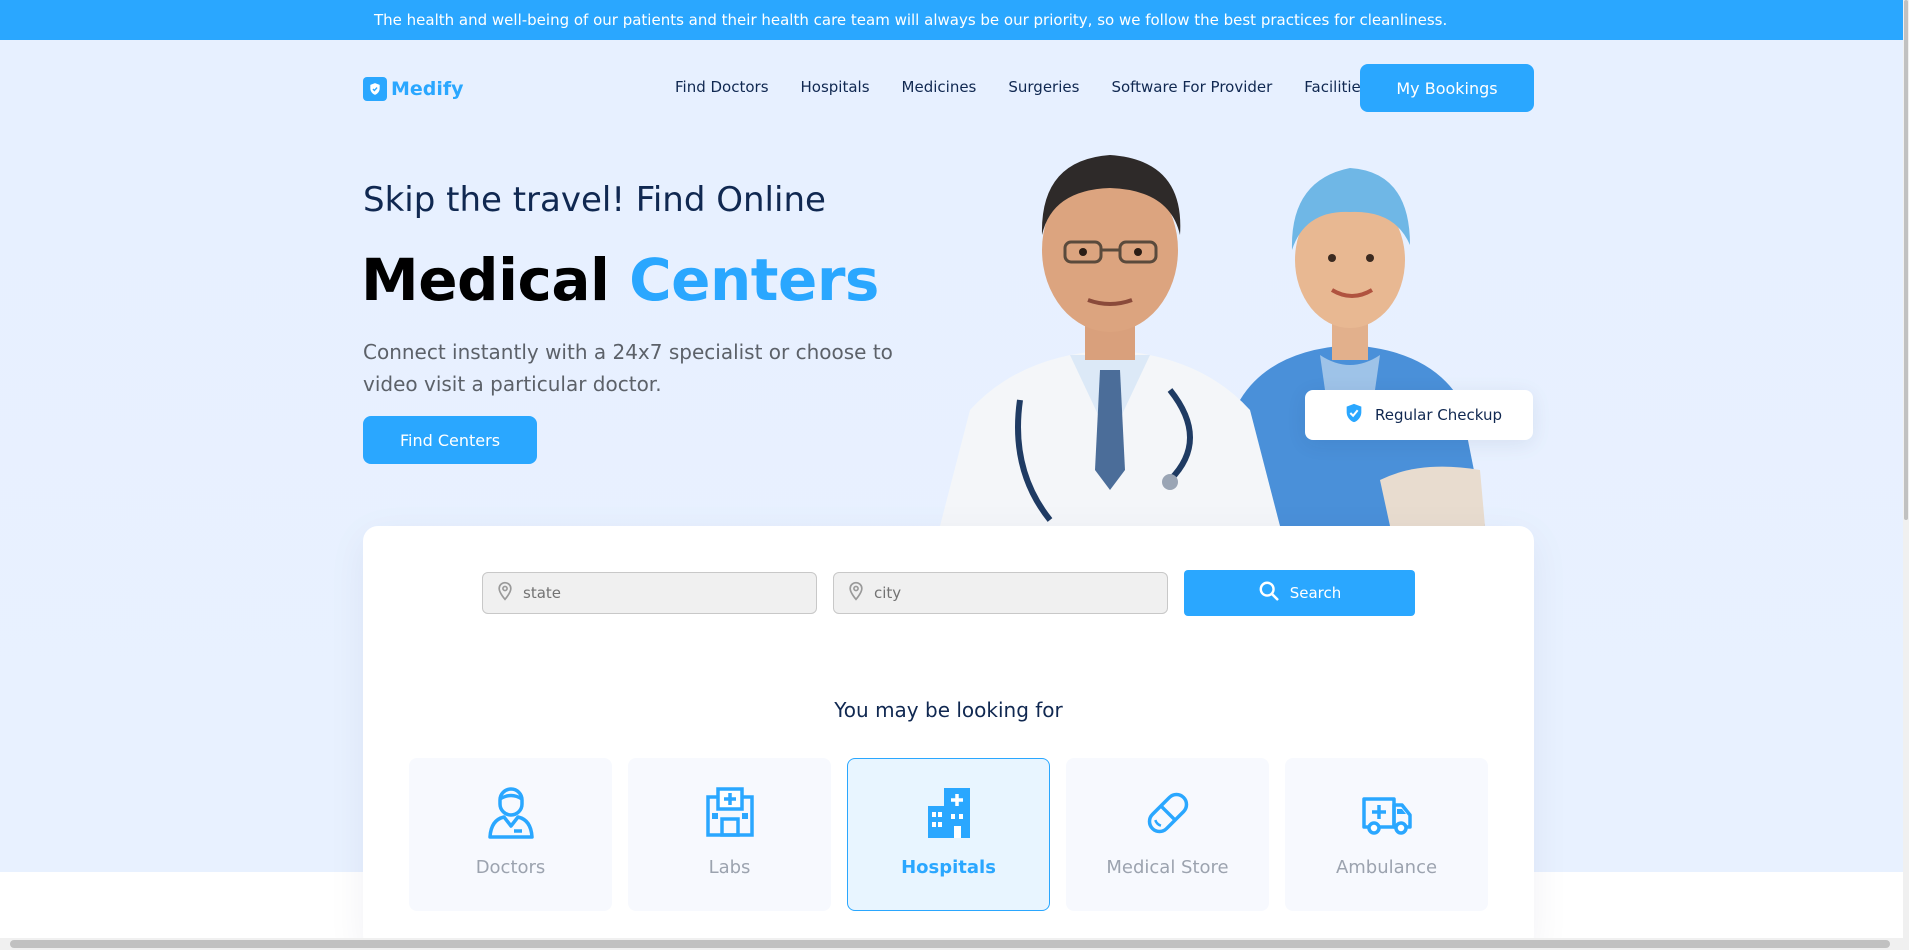 The height and width of the screenshot is (950, 1909). I want to click on verified-shield-icon, so click(1354, 415).